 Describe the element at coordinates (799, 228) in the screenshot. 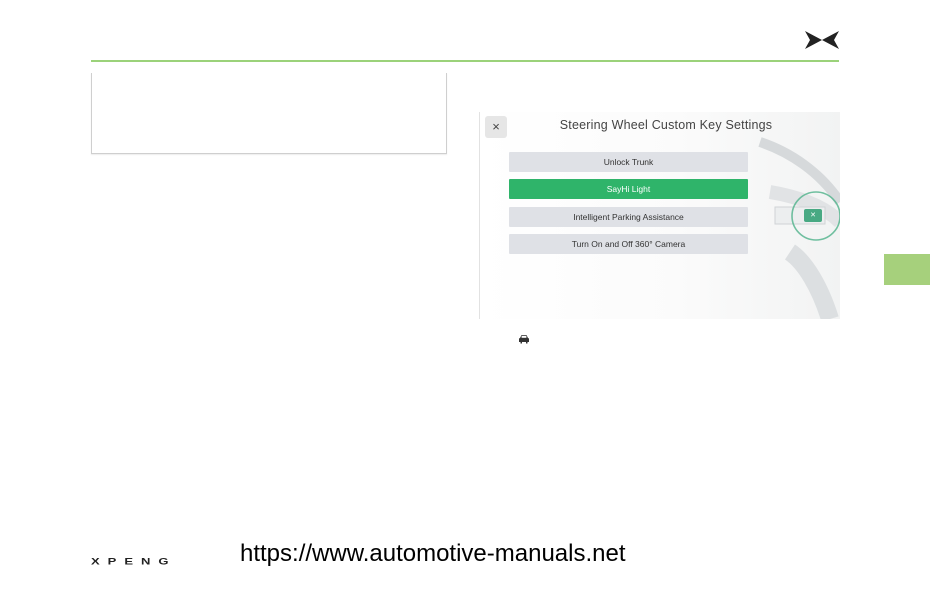

I see `steering-wheel-illustration` at that location.